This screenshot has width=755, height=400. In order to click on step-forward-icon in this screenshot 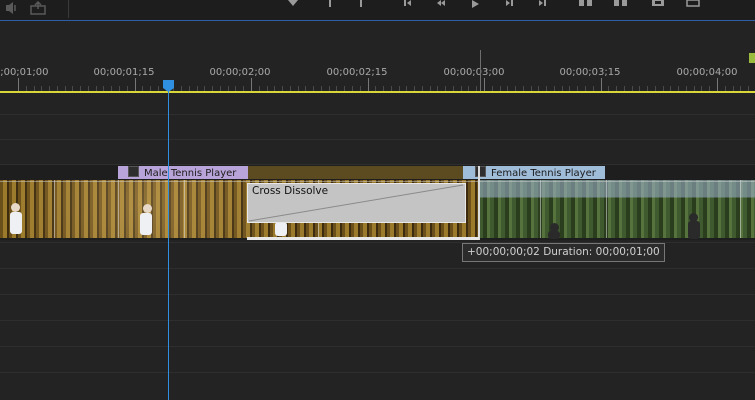, I will do `click(510, 4)`.